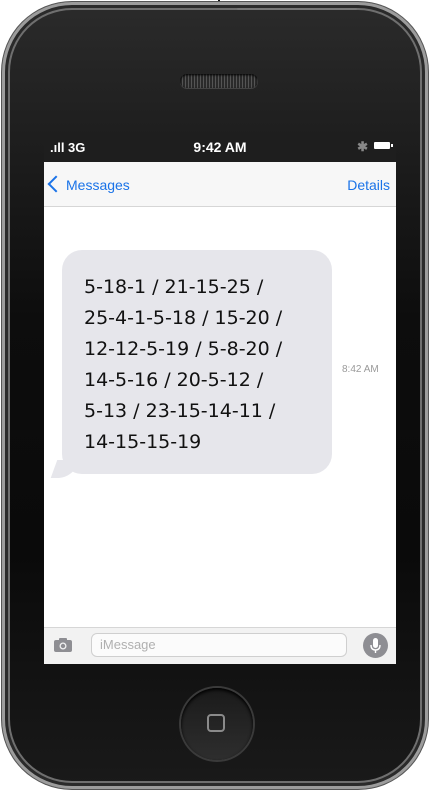  Describe the element at coordinates (220, 184) in the screenshot. I see `nav-bar: Messages Details` at that location.